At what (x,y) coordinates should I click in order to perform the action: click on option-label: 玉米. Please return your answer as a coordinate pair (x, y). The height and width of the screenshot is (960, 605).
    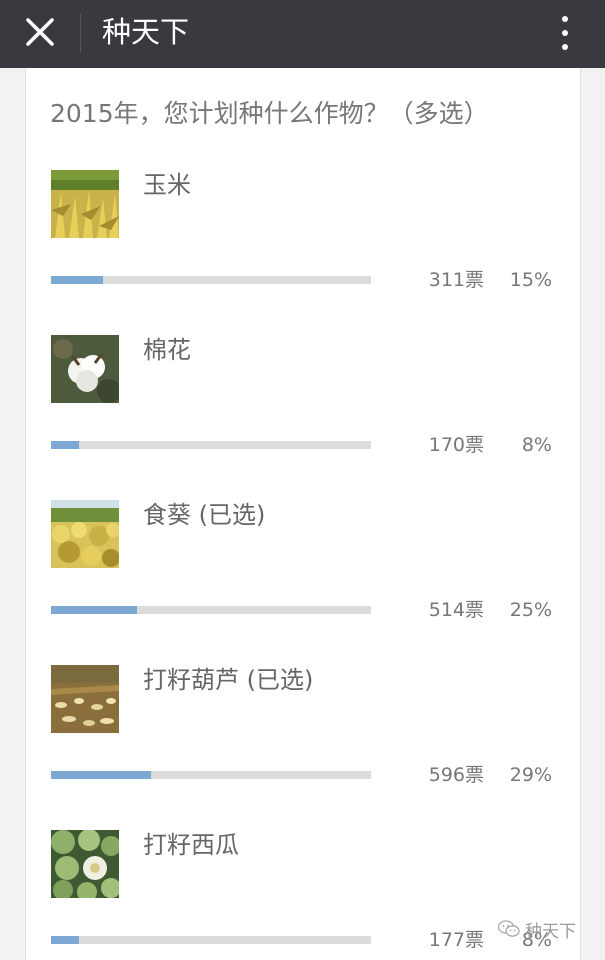
    Looking at the image, I should click on (167, 185).